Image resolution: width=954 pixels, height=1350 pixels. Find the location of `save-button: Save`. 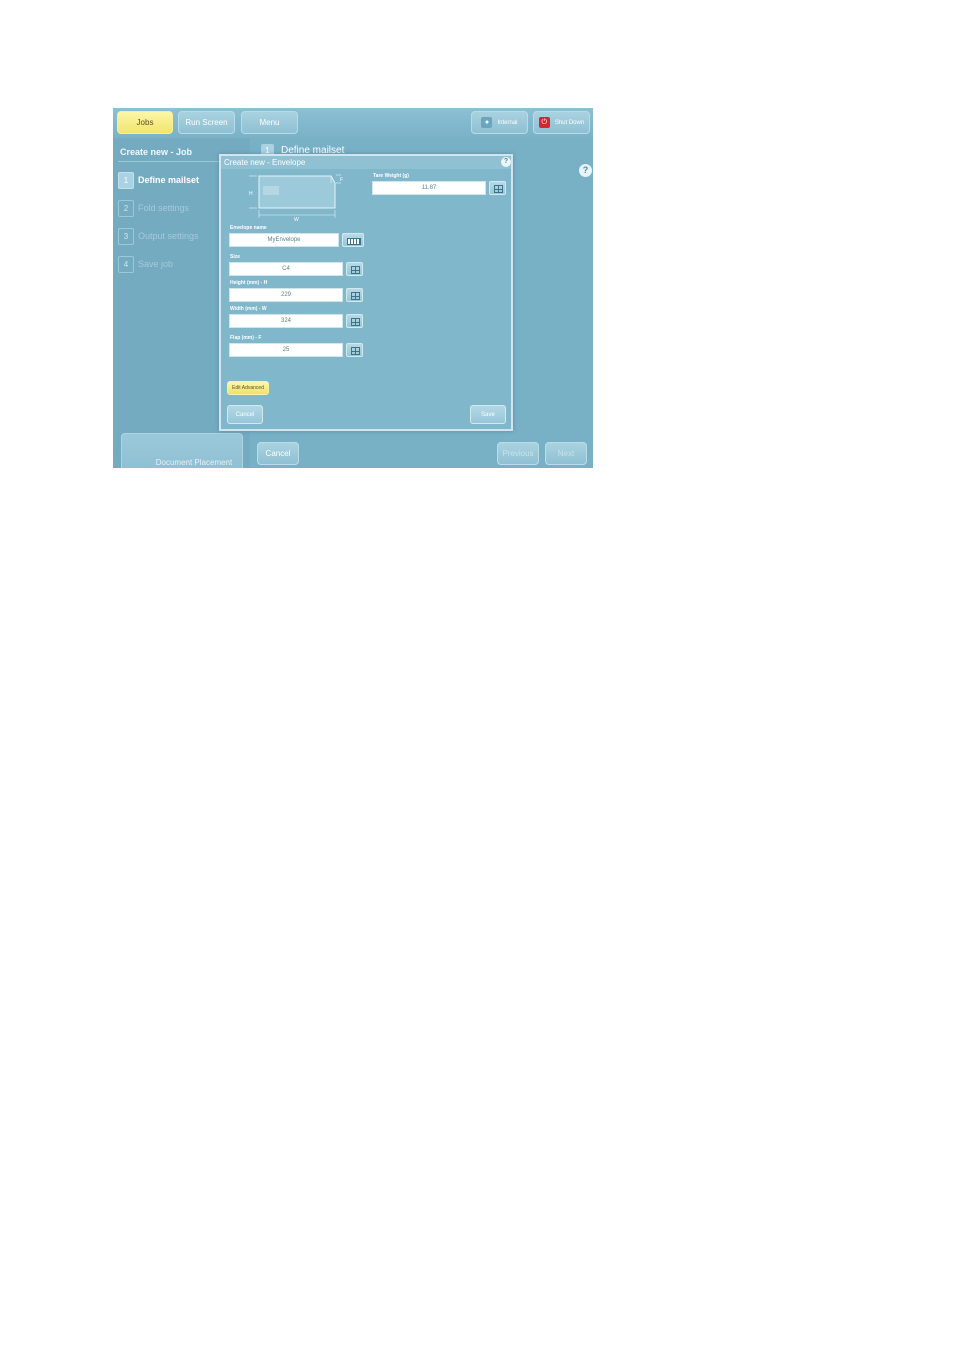

save-button: Save is located at coordinates (488, 414).